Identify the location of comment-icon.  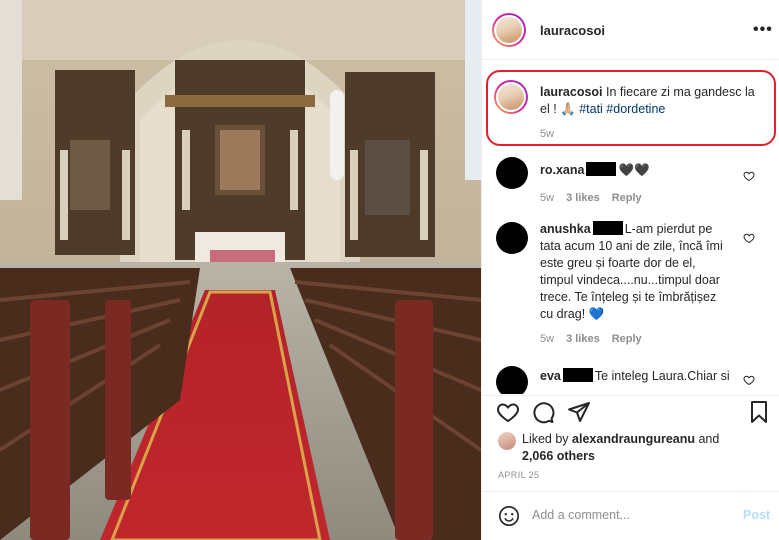
(543, 412).